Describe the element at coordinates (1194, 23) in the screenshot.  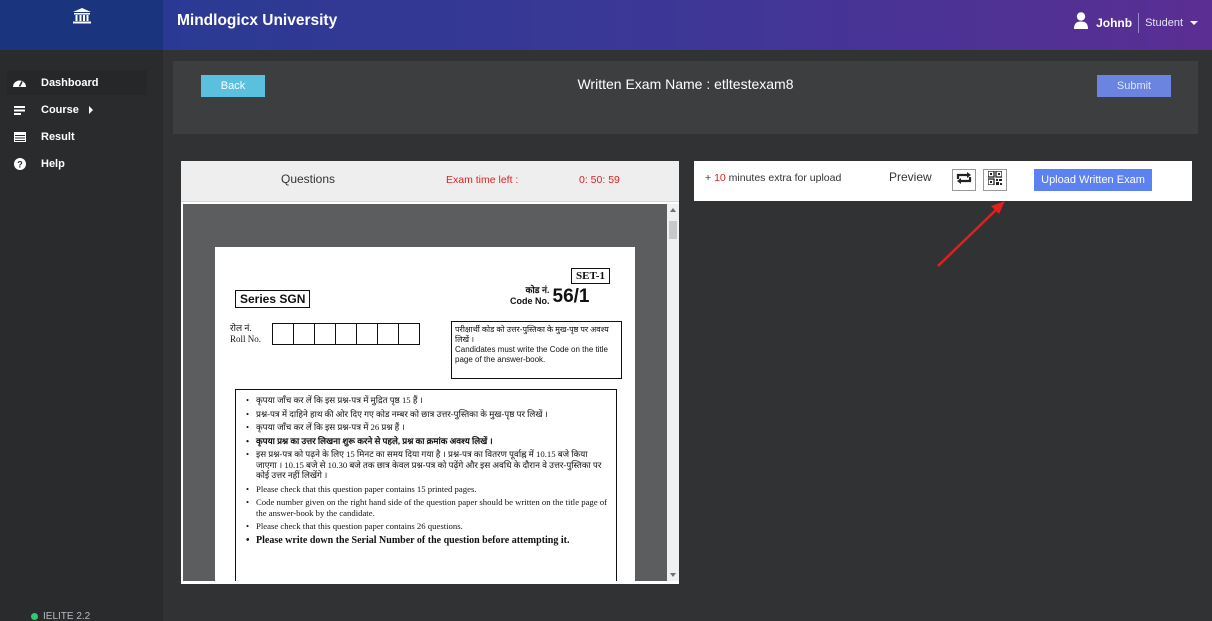
I see `chevron-down-icon` at that location.